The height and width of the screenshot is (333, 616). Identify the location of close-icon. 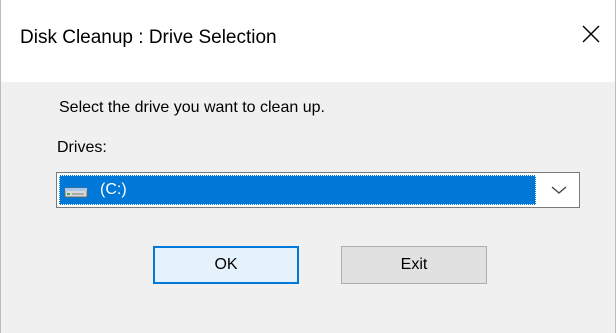
(591, 34).